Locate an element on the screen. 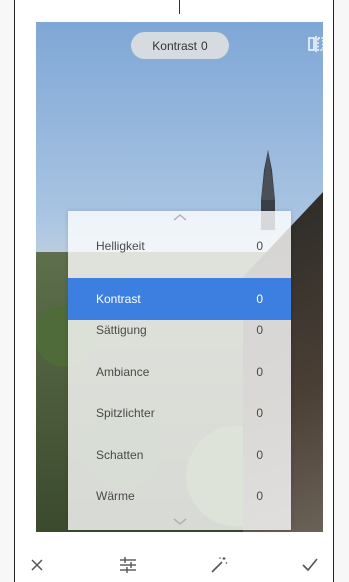 Image resolution: width=349 pixels, height=582 pixels. menu-item-ambiance: Ambiance 0 is located at coordinates (179, 372).